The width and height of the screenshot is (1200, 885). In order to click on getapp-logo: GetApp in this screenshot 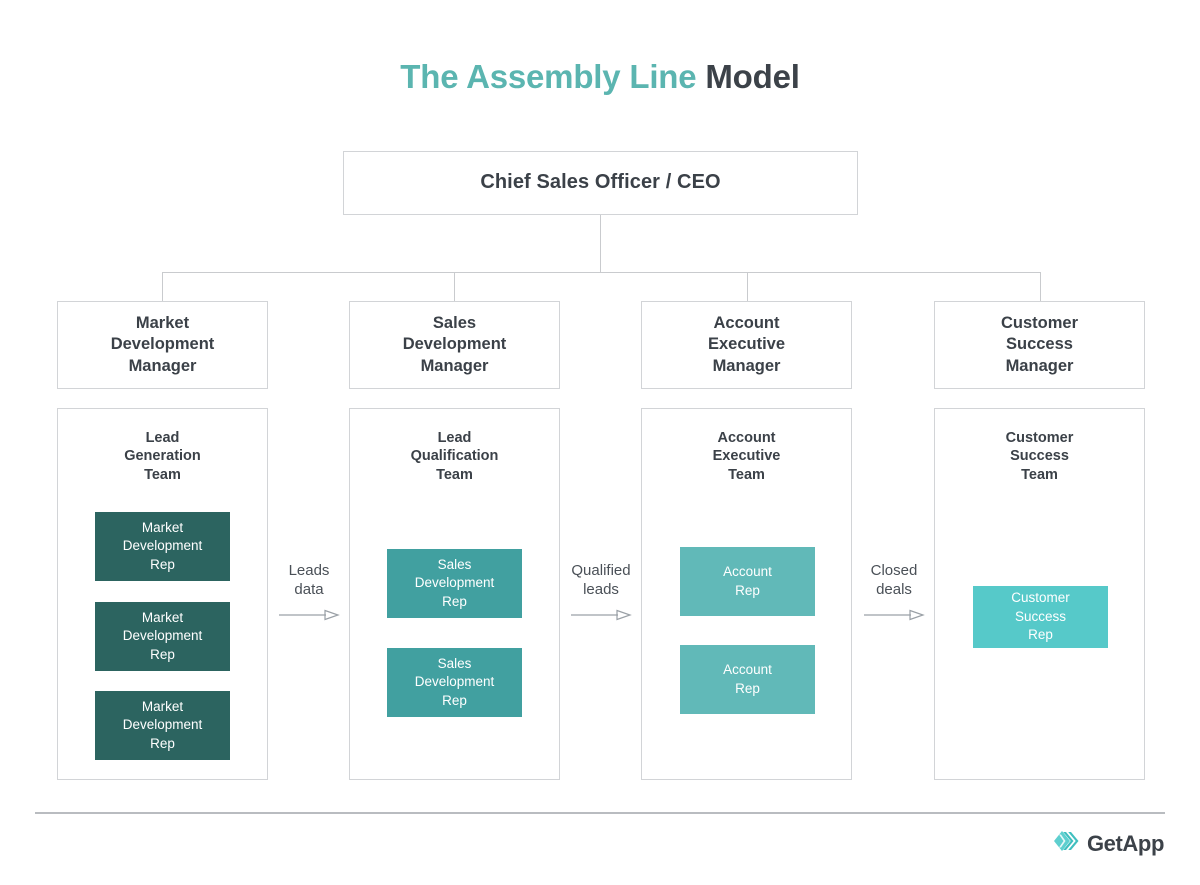, I will do `click(1108, 843)`.